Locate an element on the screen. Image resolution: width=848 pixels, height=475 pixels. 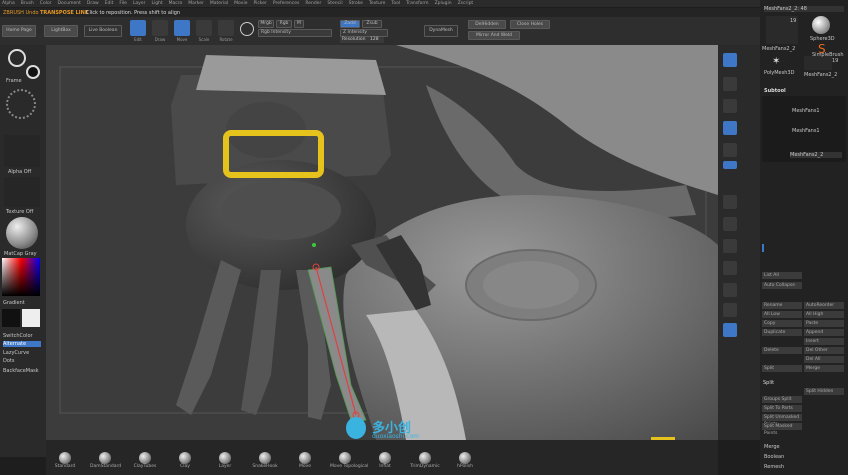
mirror-and-weld-button: Mirror And Weld is located at coordinates (494, 35).